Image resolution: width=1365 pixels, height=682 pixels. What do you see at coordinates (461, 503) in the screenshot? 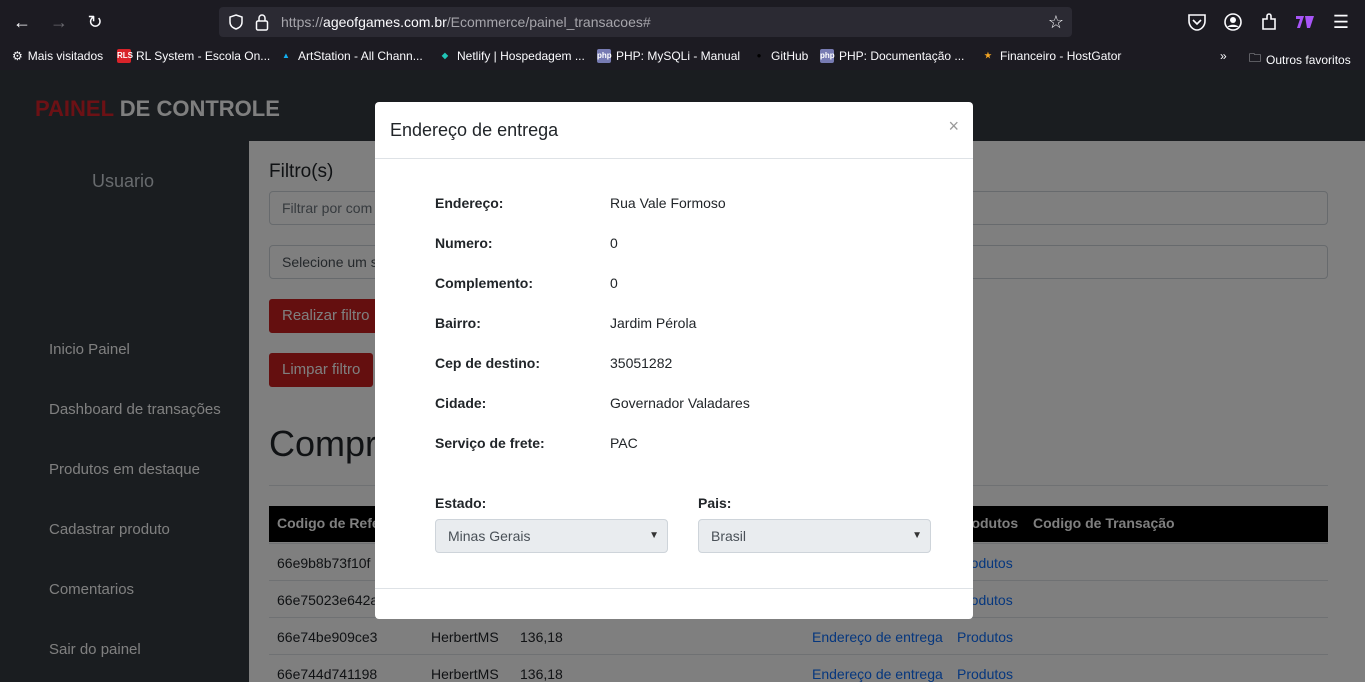
I see `estado-label: Estado:` at bounding box center [461, 503].